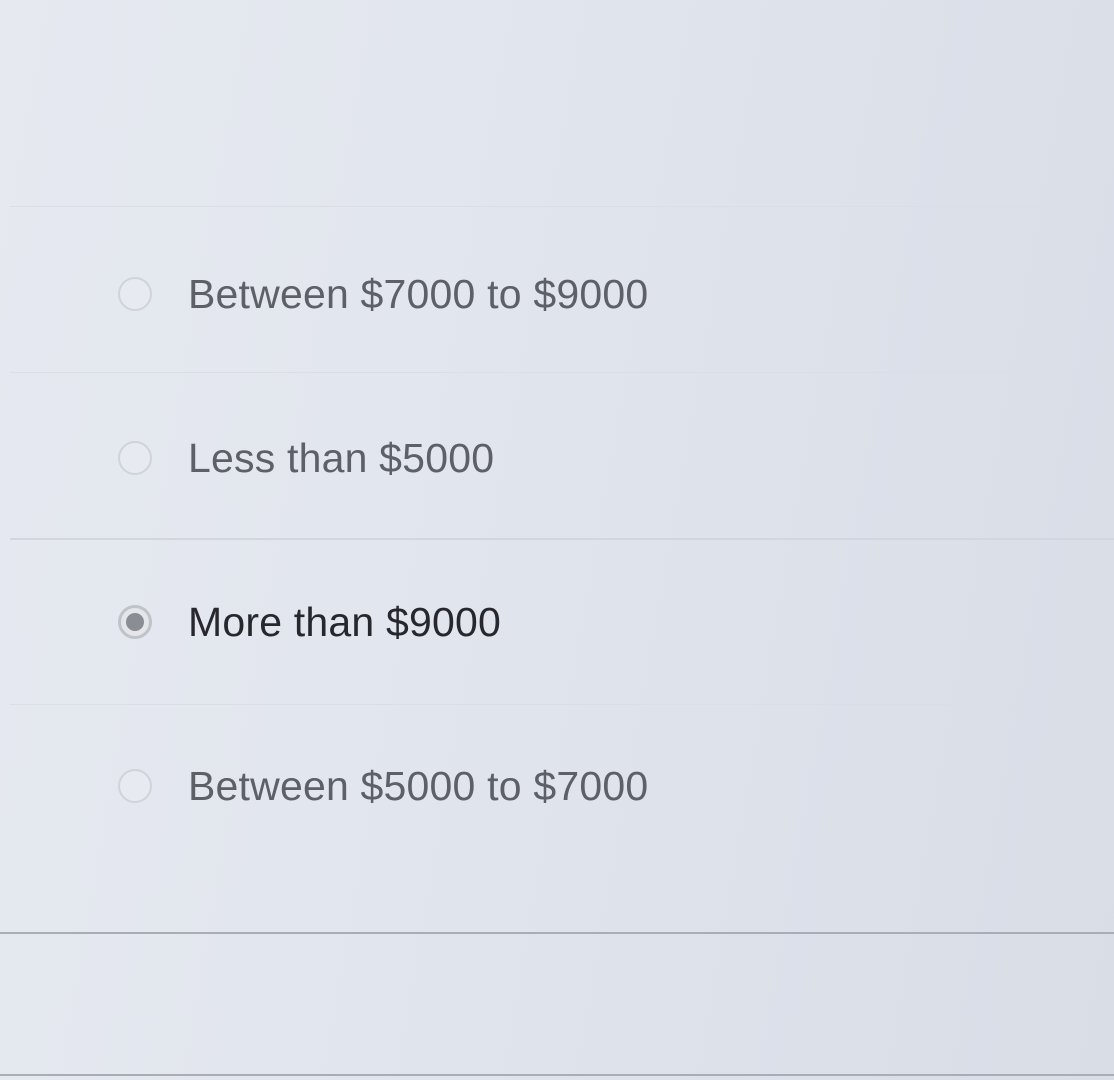  I want to click on option-between-7000-9000: Between $7000 to $9000, so click(560, 294).